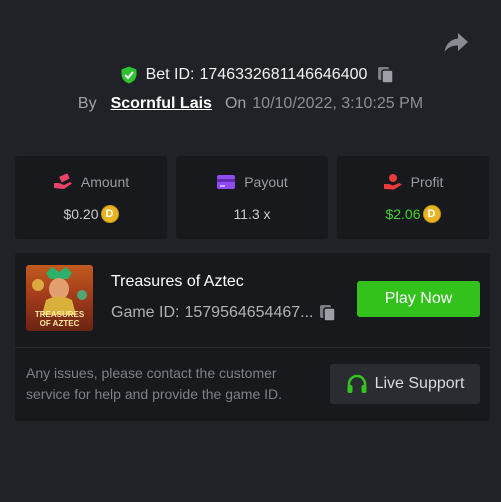 Image resolution: width=501 pixels, height=502 pixels. I want to click on payout-value: 11.3 x, so click(252, 214).